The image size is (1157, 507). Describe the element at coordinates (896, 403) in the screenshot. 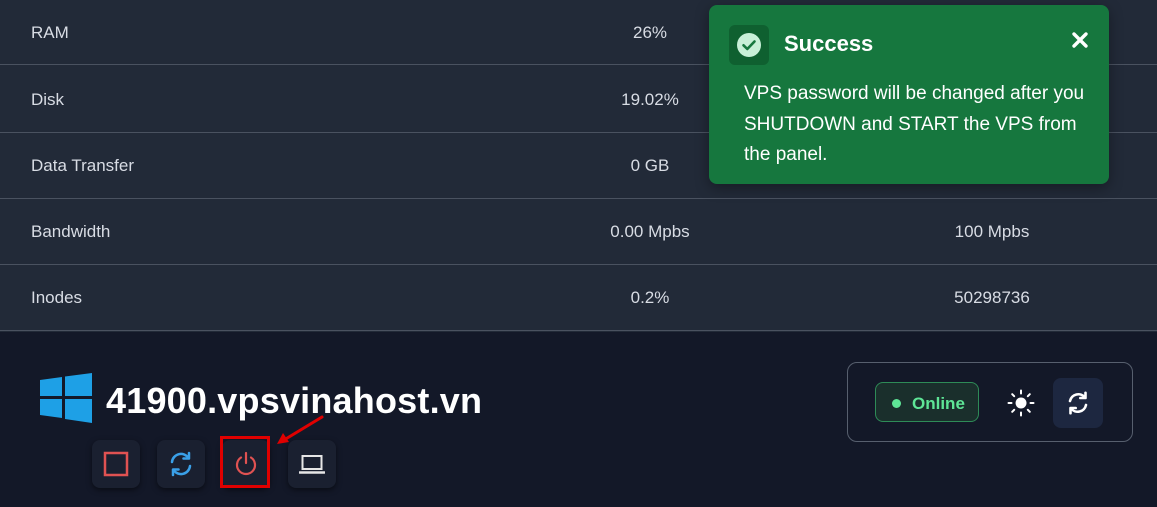

I see `status-dot` at that location.